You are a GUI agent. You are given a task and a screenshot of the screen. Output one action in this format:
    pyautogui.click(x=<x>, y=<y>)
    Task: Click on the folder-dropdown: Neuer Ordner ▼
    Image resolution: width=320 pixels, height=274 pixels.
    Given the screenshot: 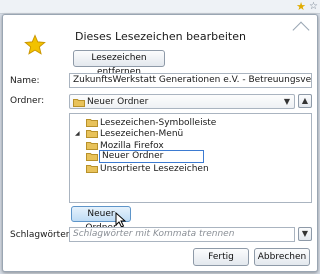 What is the action you would take?
    pyautogui.click(x=182, y=101)
    